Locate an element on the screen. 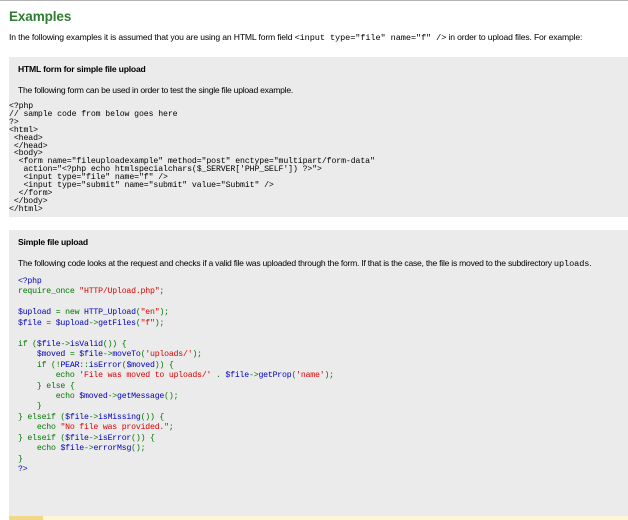 The width and height of the screenshot is (628, 520). uploads-inline-code: uploads is located at coordinates (571, 264).